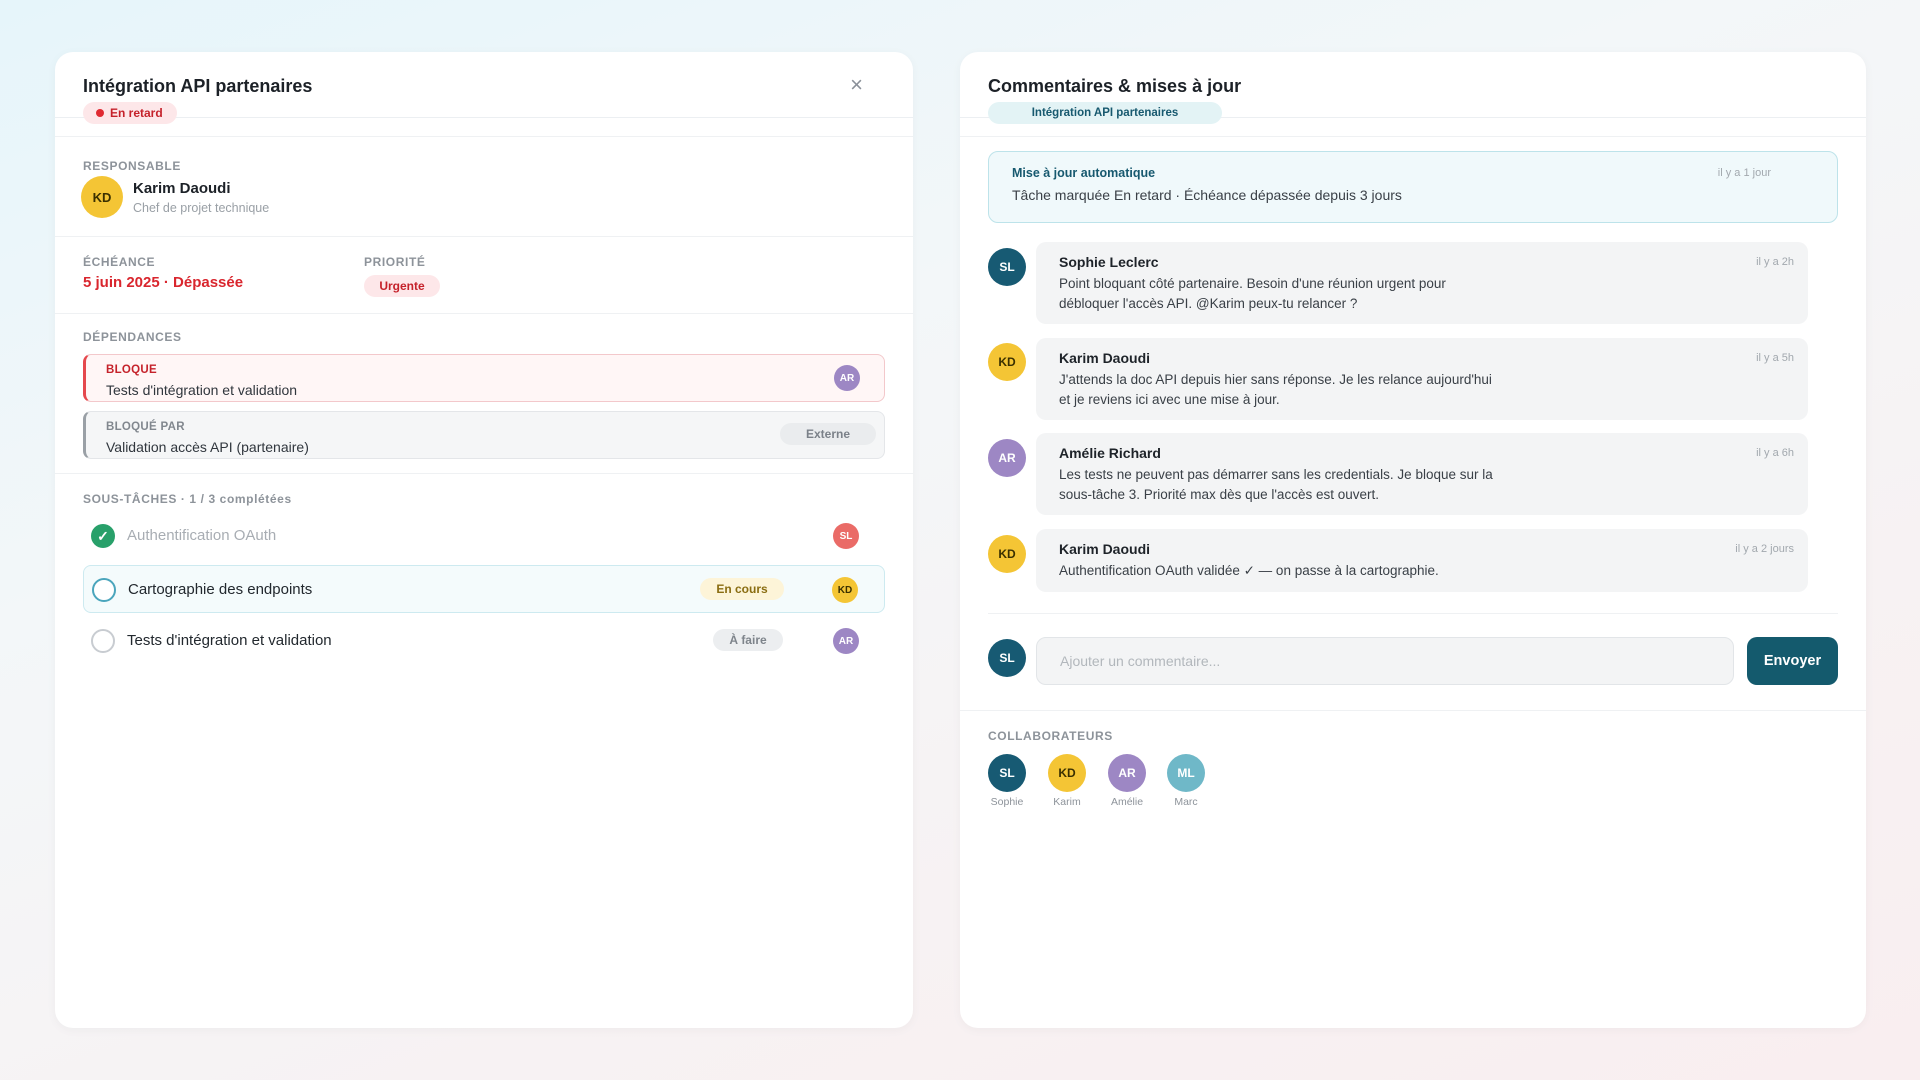 The image size is (1920, 1080). What do you see at coordinates (1007, 802) in the screenshot?
I see `collaborator-name: Sophie` at bounding box center [1007, 802].